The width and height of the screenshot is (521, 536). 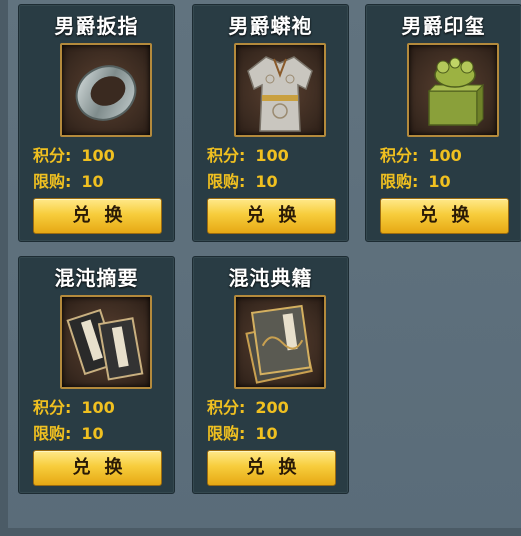 What do you see at coordinates (272, 407) in the screenshot?
I see `points-value: 200` at bounding box center [272, 407].